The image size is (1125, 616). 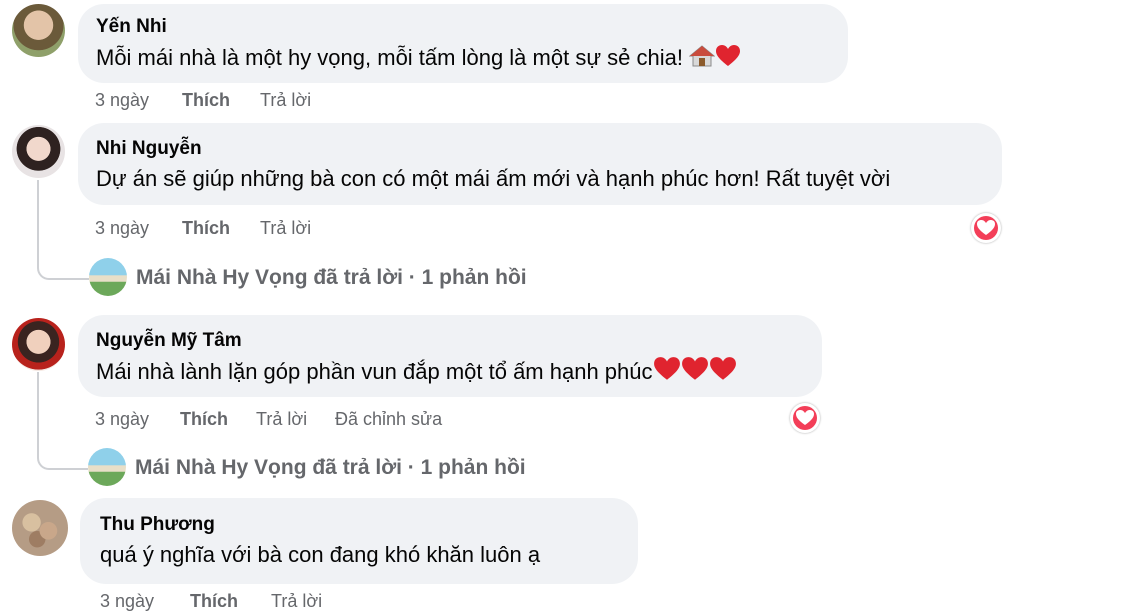 I want to click on comment-author: Nhi Nguyễn, so click(x=149, y=149).